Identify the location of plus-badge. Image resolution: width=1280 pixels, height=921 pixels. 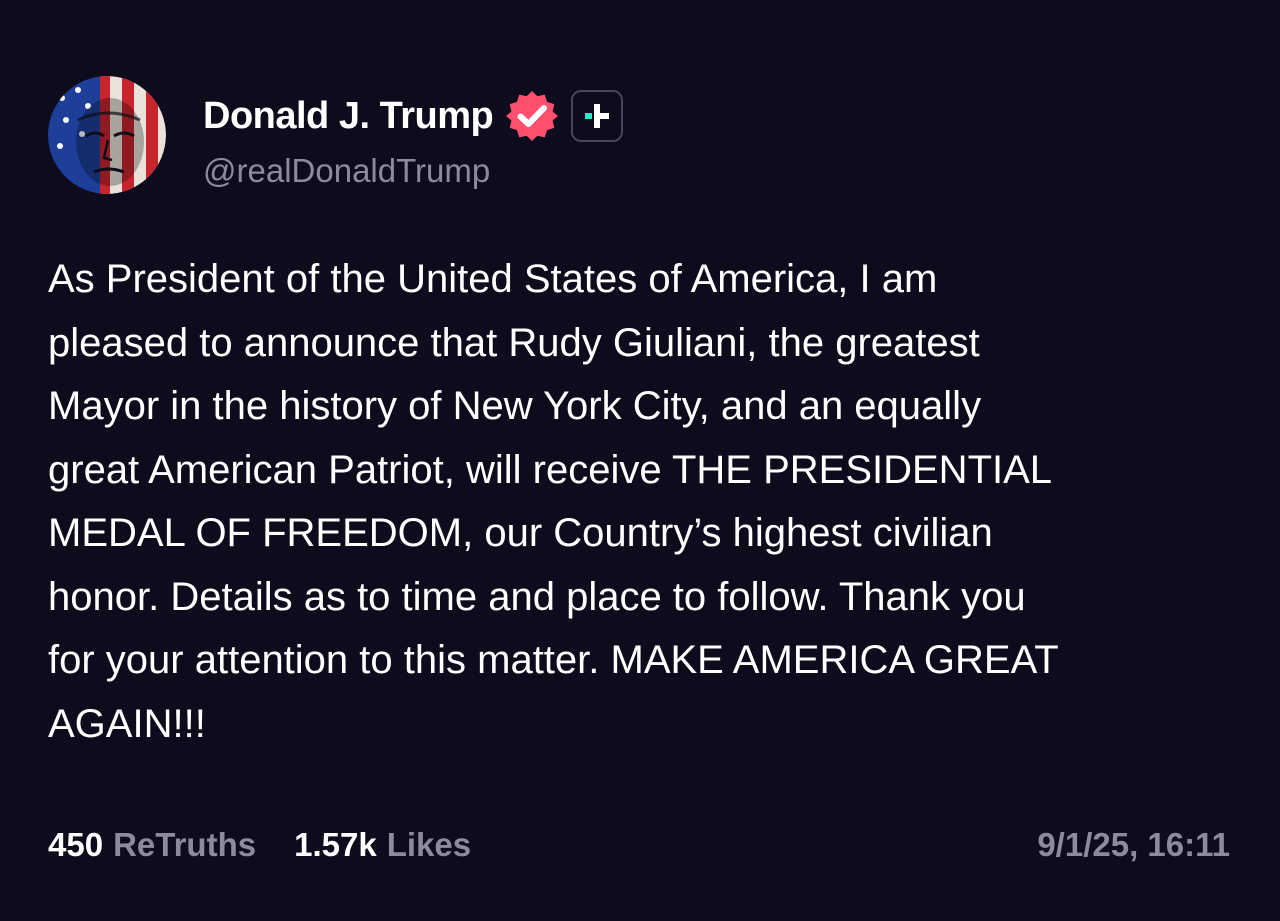
(597, 116).